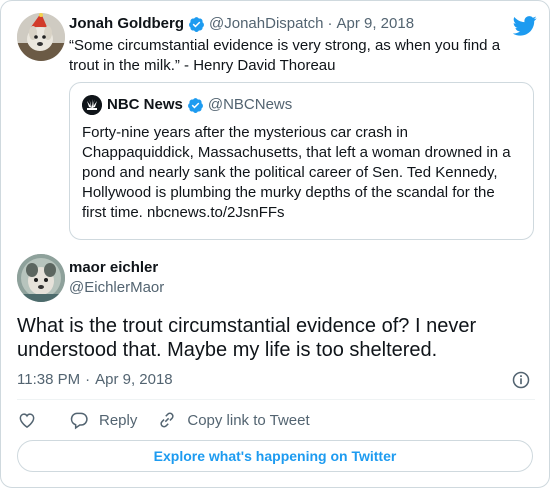  Describe the element at coordinates (248, 420) in the screenshot. I see `copy-link-label: Copy link to Tweet` at that location.